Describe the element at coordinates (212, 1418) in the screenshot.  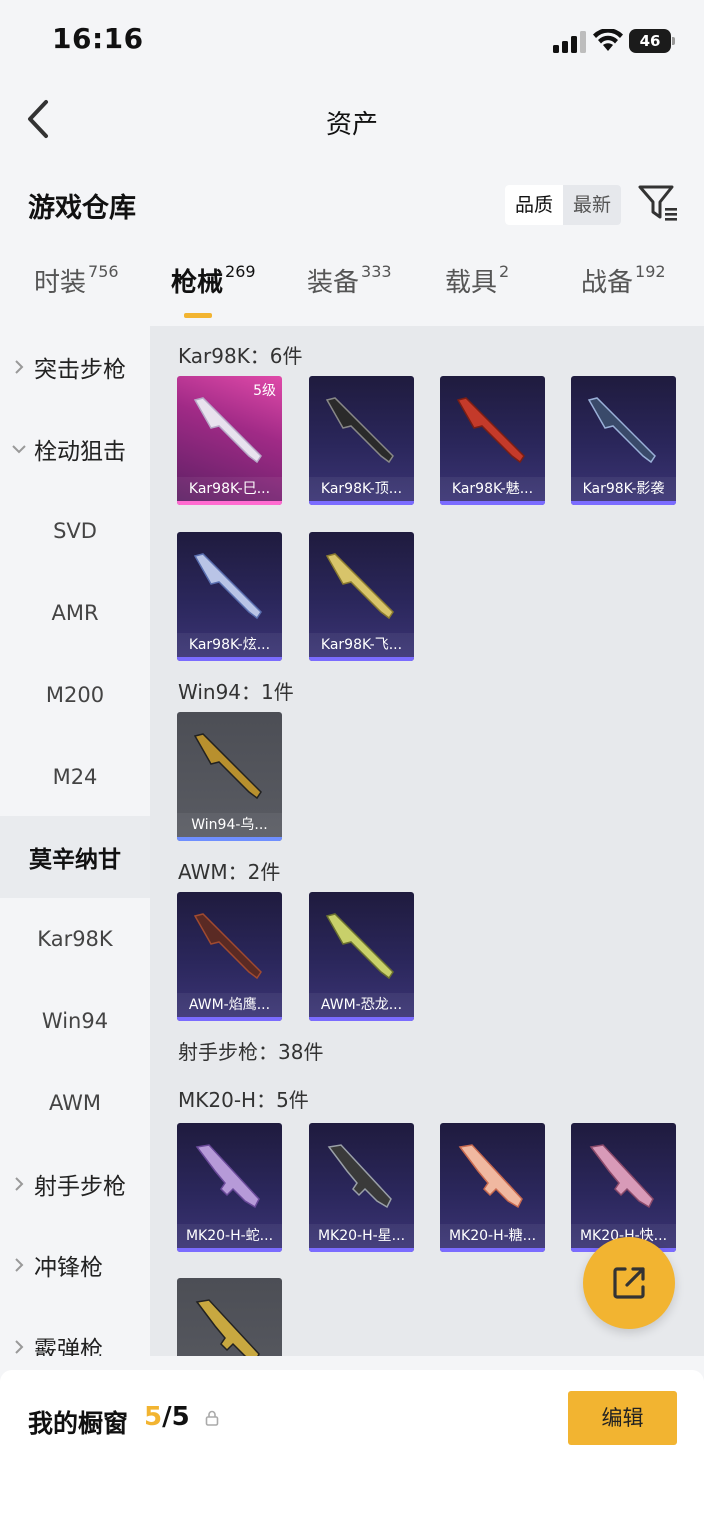
I see `lock-icon` at that location.